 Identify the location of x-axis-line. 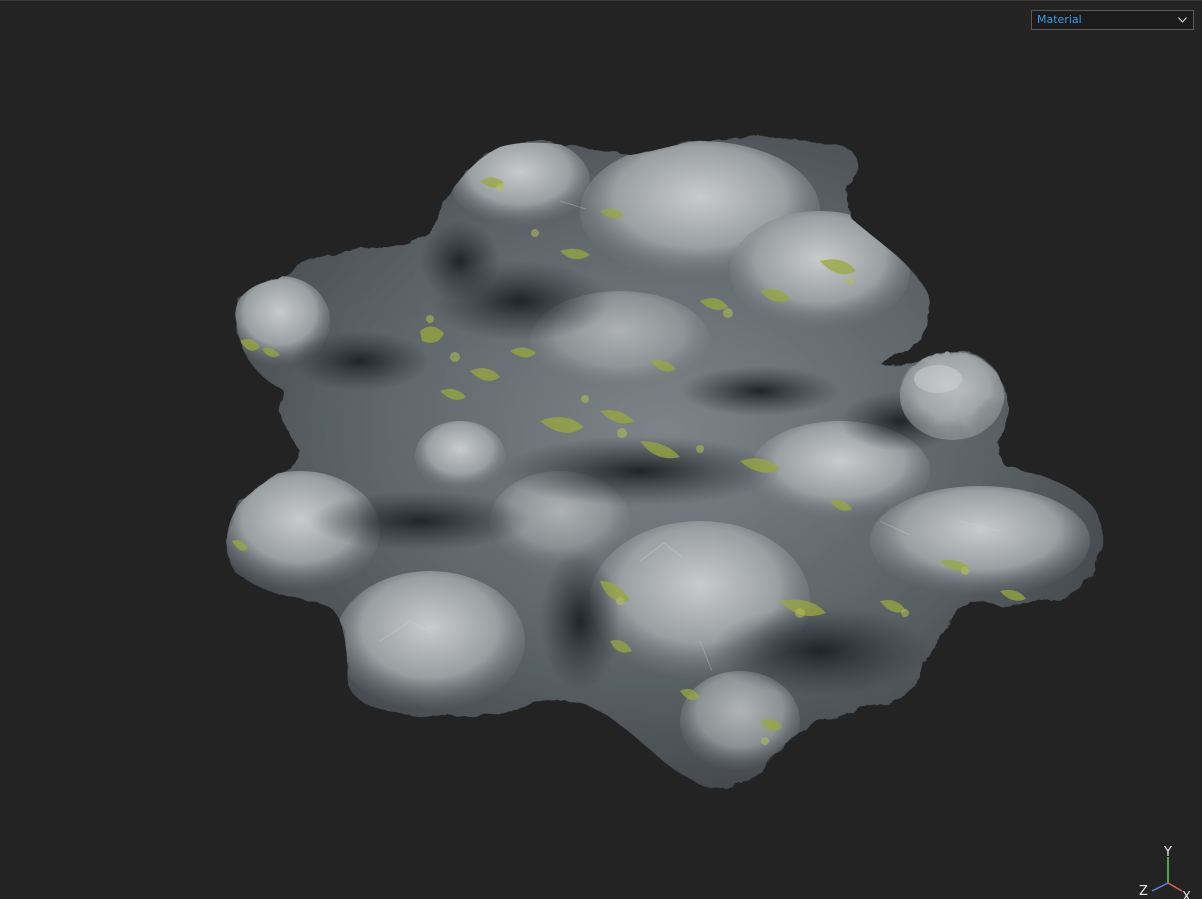
(1175, 887).